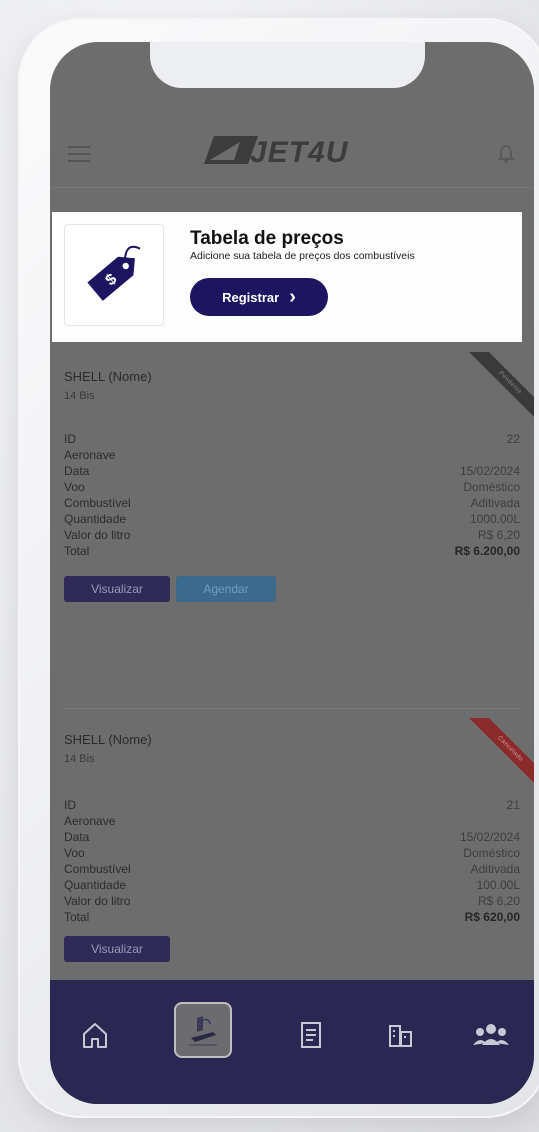  I want to click on register-button-label: Registrar, so click(251, 297).